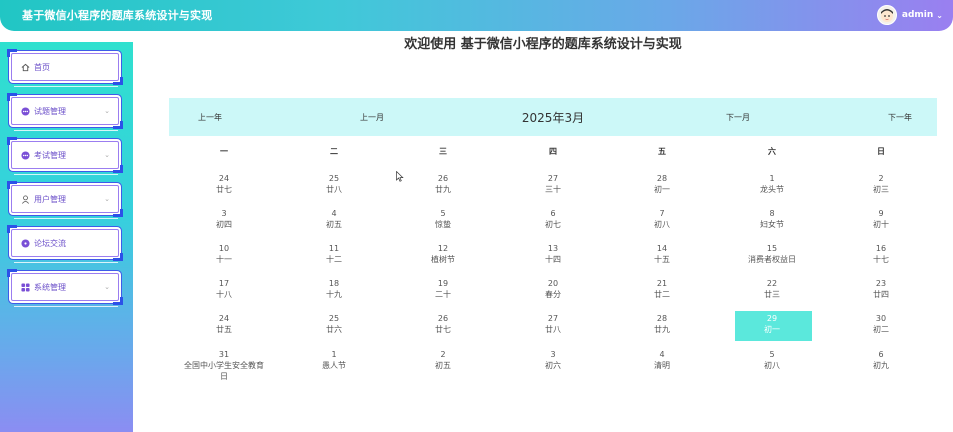 The width and height of the screenshot is (953, 432). What do you see at coordinates (443, 261) in the screenshot?
I see `calendar-day: 12 植树节` at bounding box center [443, 261].